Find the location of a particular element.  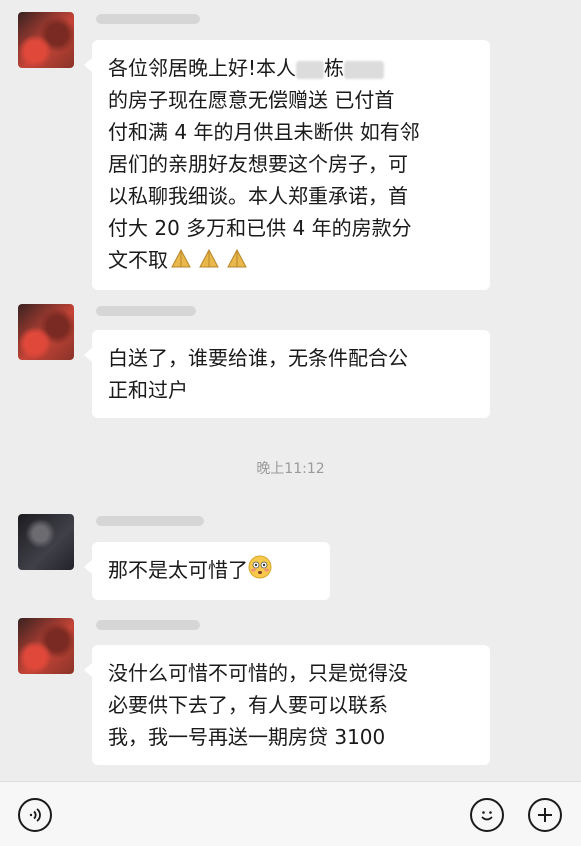

message-text: 的房子现在愿意无偿赠送 已付首 is located at coordinates (251, 100).